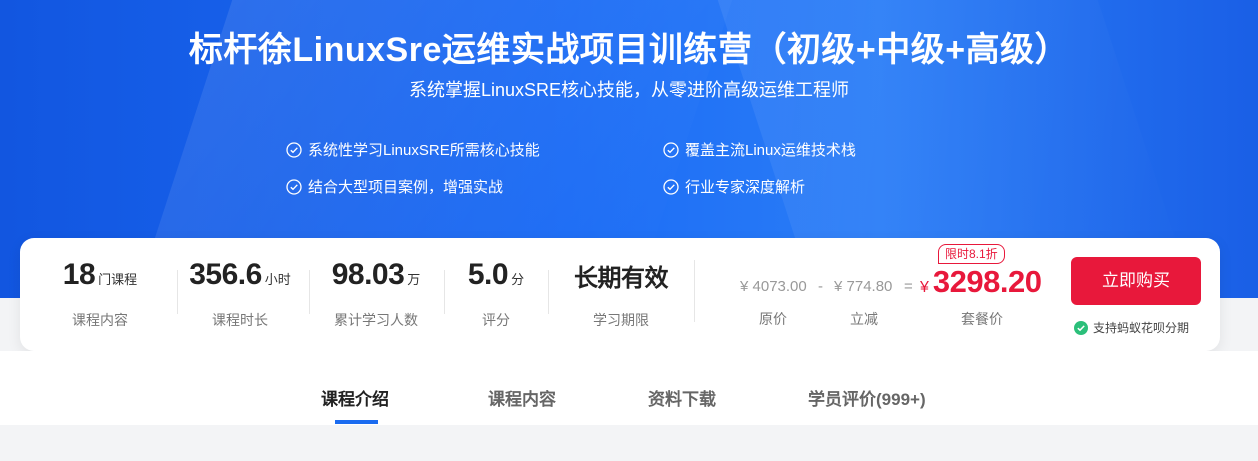 Image resolution: width=1258 pixels, height=461 pixels. What do you see at coordinates (118, 279) in the screenshot?
I see `stat-unit: 门课程` at bounding box center [118, 279].